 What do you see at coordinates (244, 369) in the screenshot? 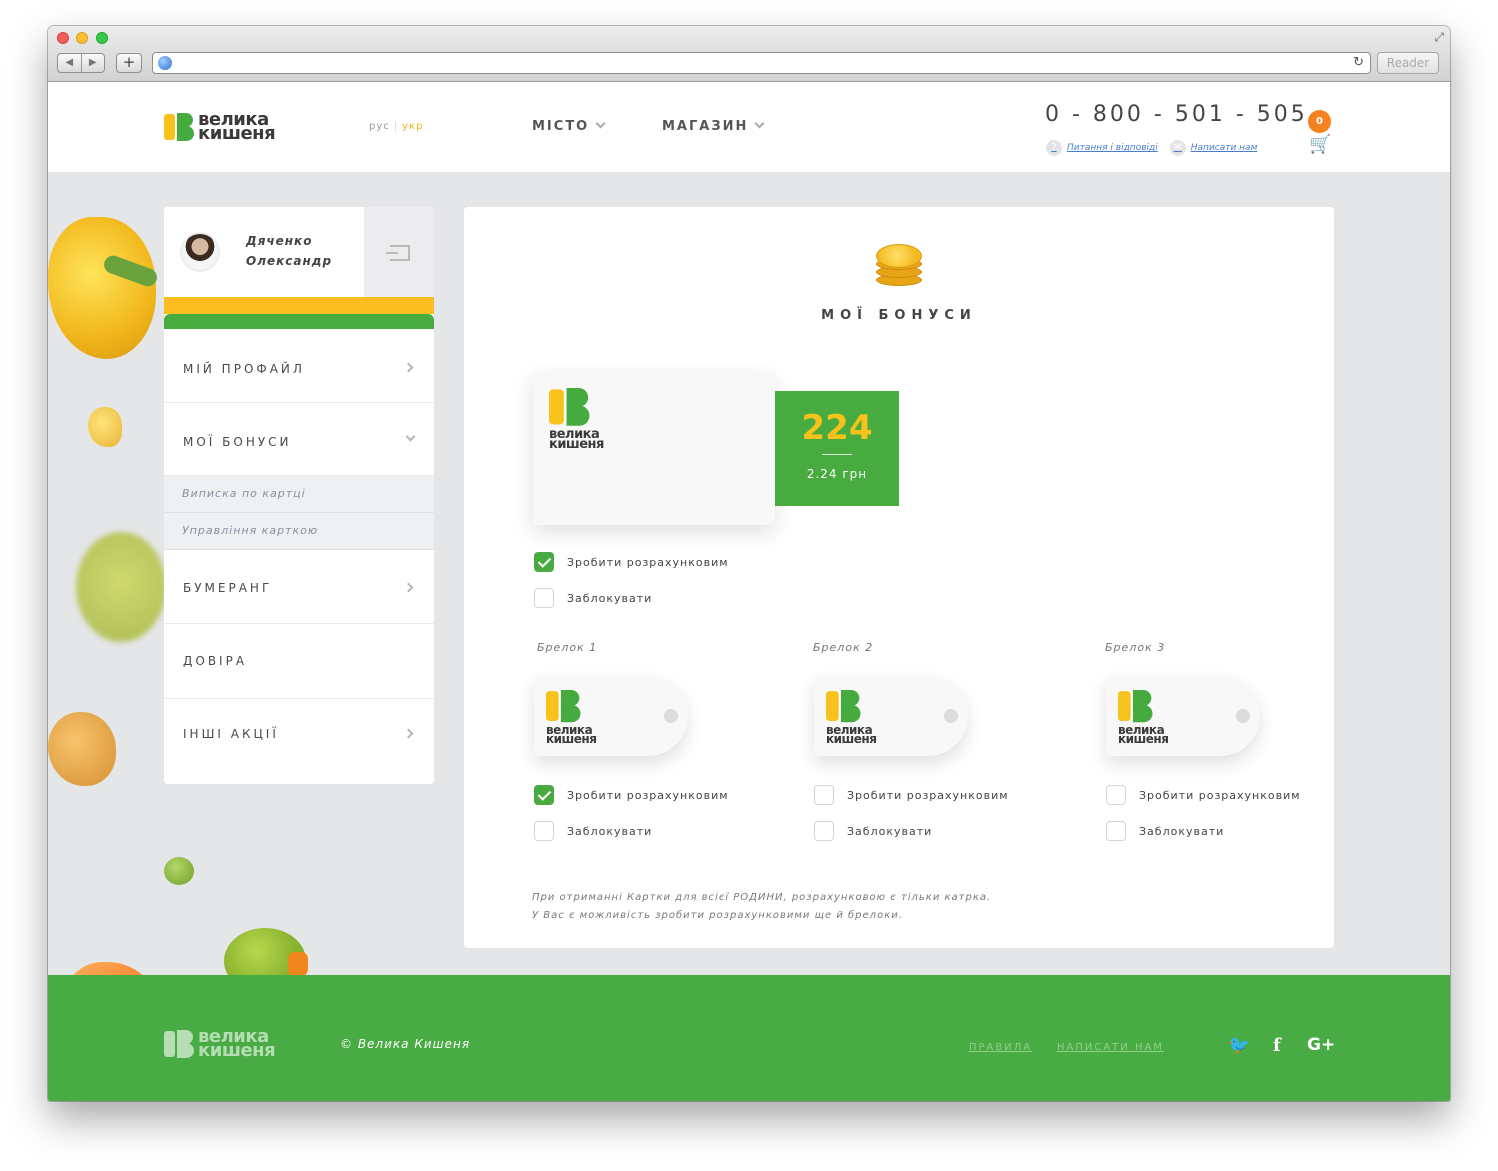
I see `sidebar-item-label: МІЙ ПРОФАЙЛ` at bounding box center [244, 369].